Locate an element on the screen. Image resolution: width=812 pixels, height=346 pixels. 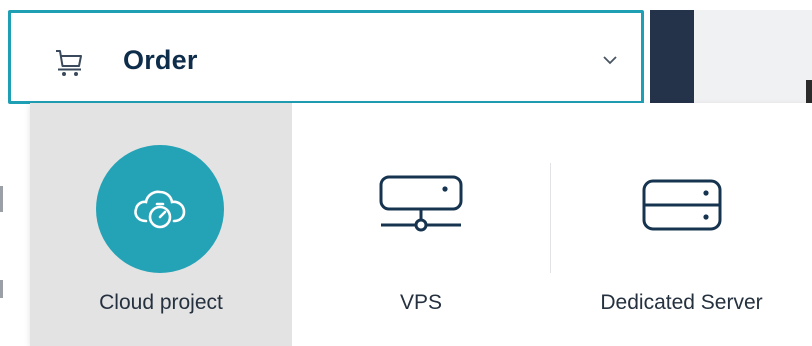
dedicated-server-icon is located at coordinates (682, 205).